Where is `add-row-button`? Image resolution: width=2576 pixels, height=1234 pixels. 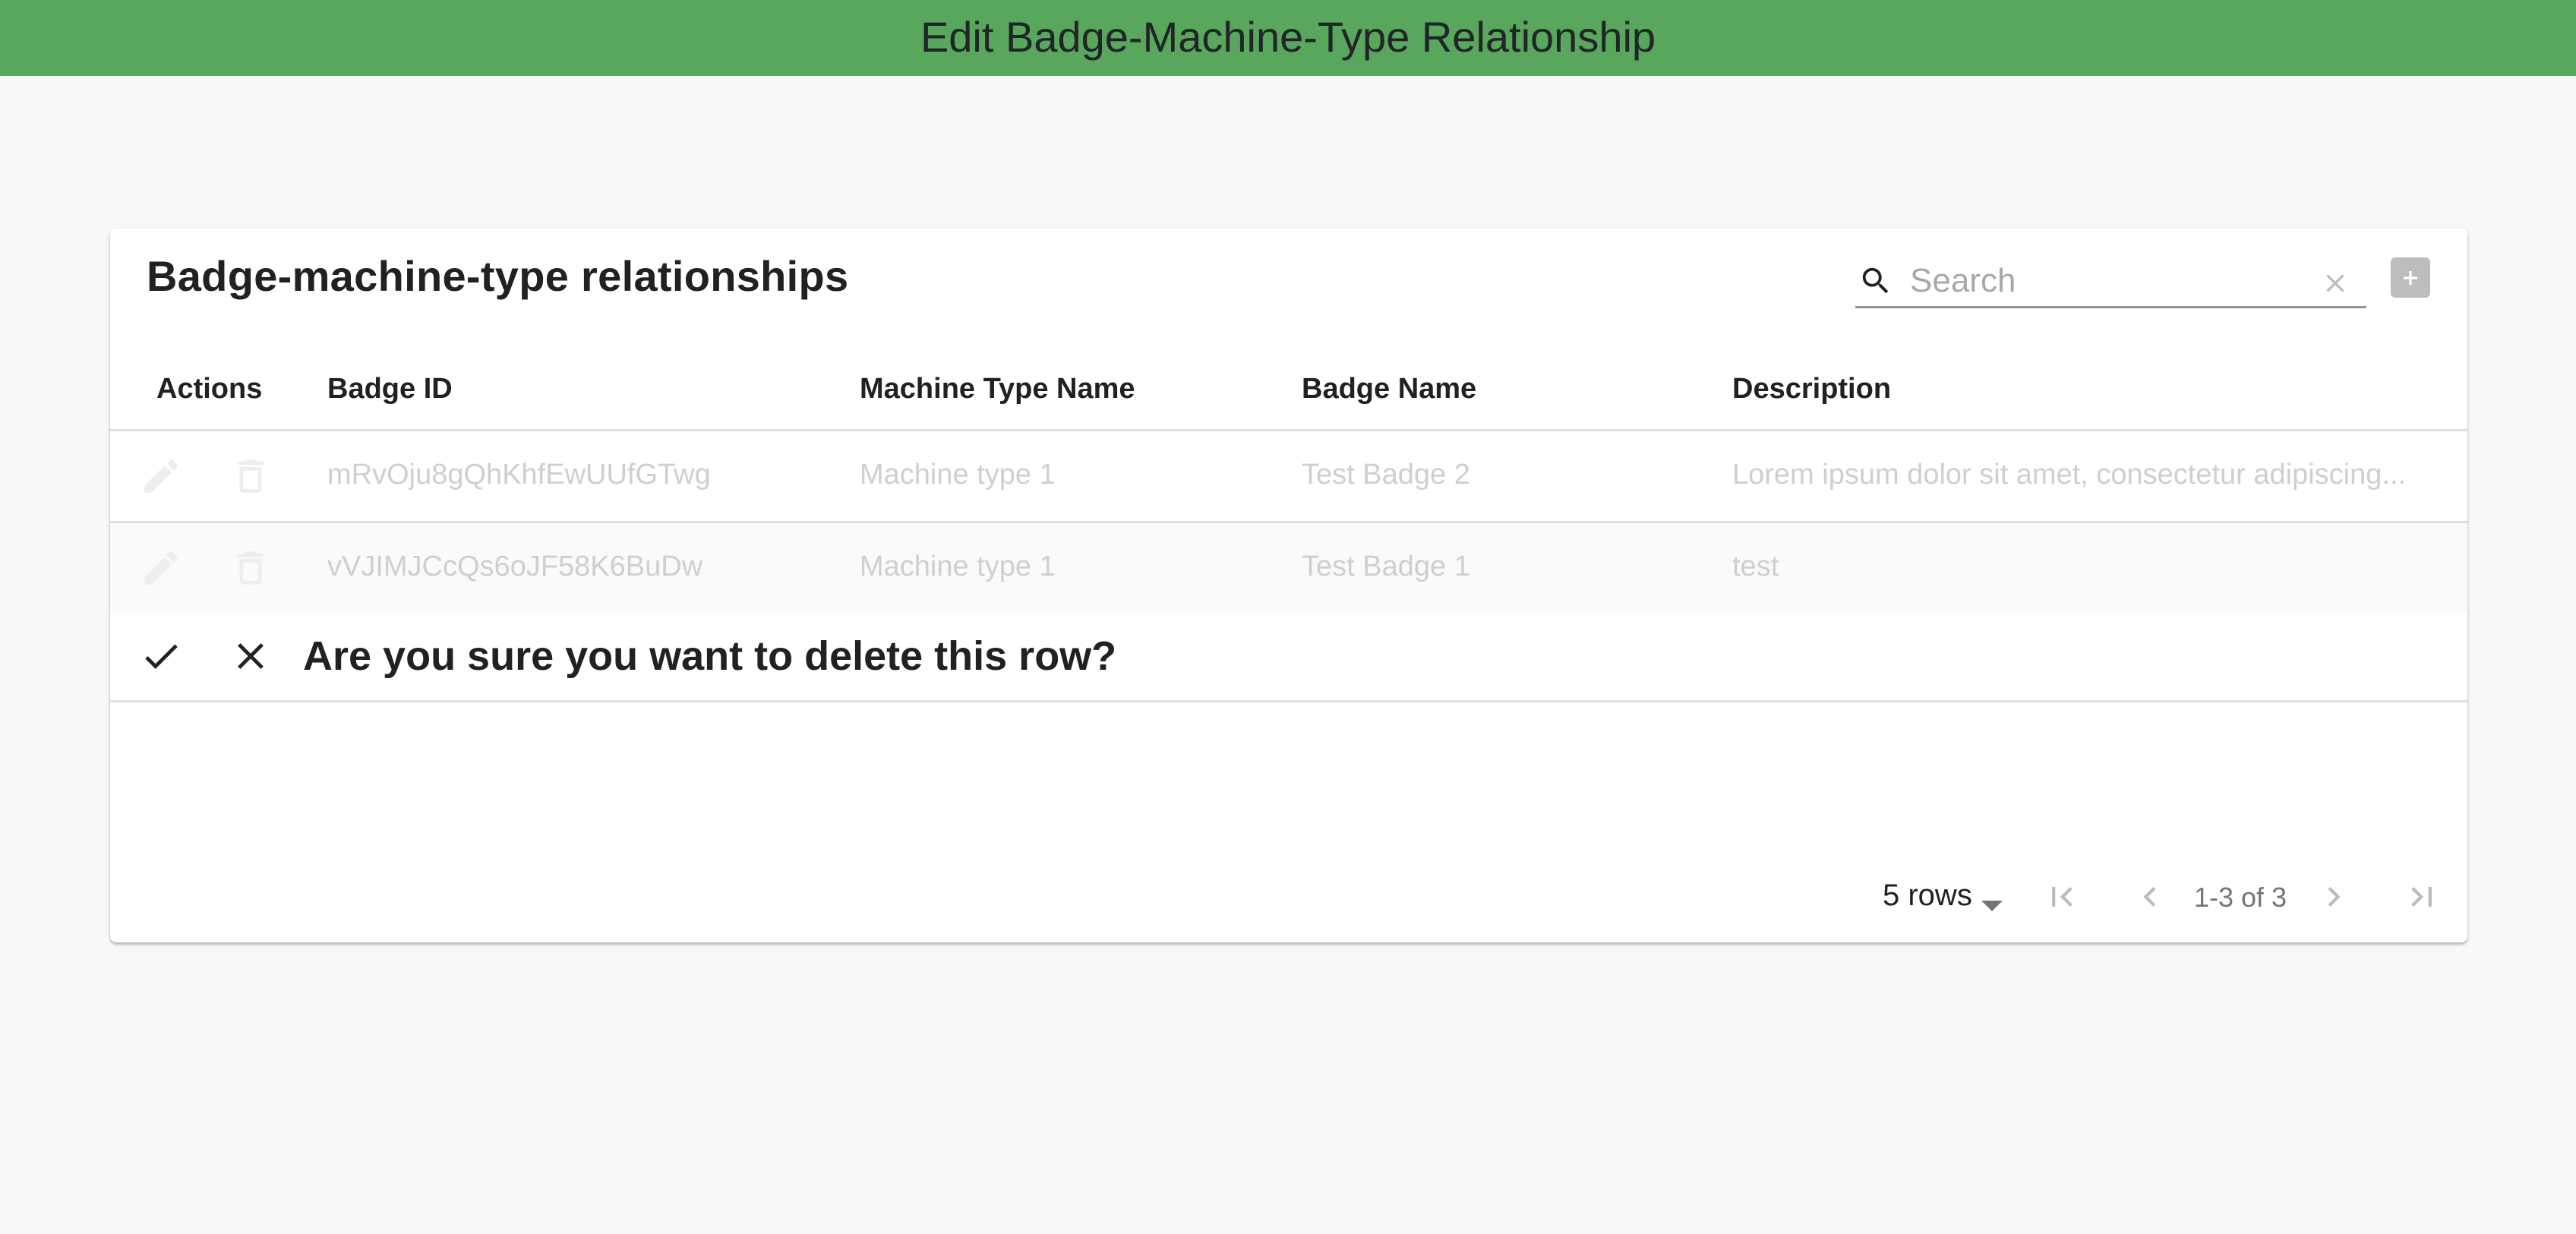
add-row-button is located at coordinates (2410, 277).